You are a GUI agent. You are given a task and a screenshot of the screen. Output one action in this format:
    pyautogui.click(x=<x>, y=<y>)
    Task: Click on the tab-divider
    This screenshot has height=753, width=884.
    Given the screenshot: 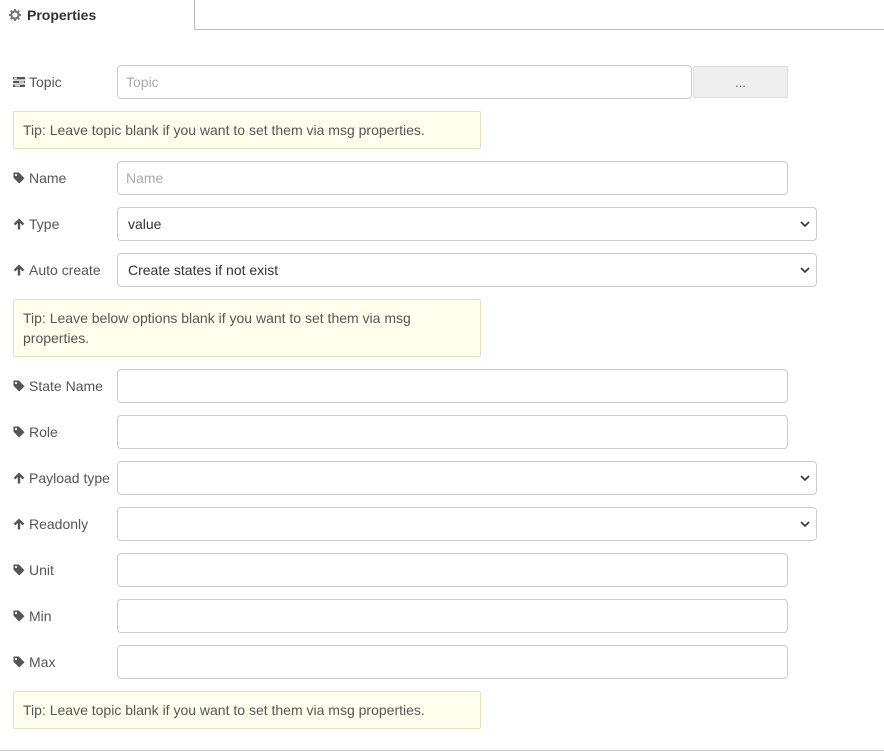 What is the action you would take?
    pyautogui.click(x=539, y=29)
    